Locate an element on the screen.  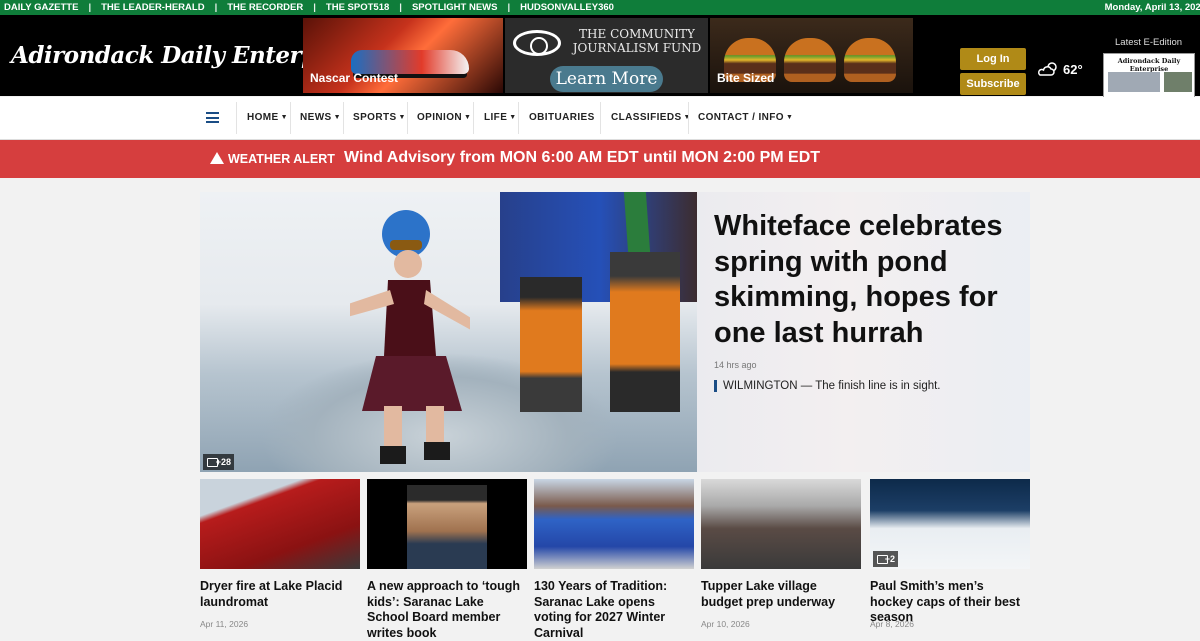
weather-alert-label: WEATHER ALERT is located at coordinates (281, 159).